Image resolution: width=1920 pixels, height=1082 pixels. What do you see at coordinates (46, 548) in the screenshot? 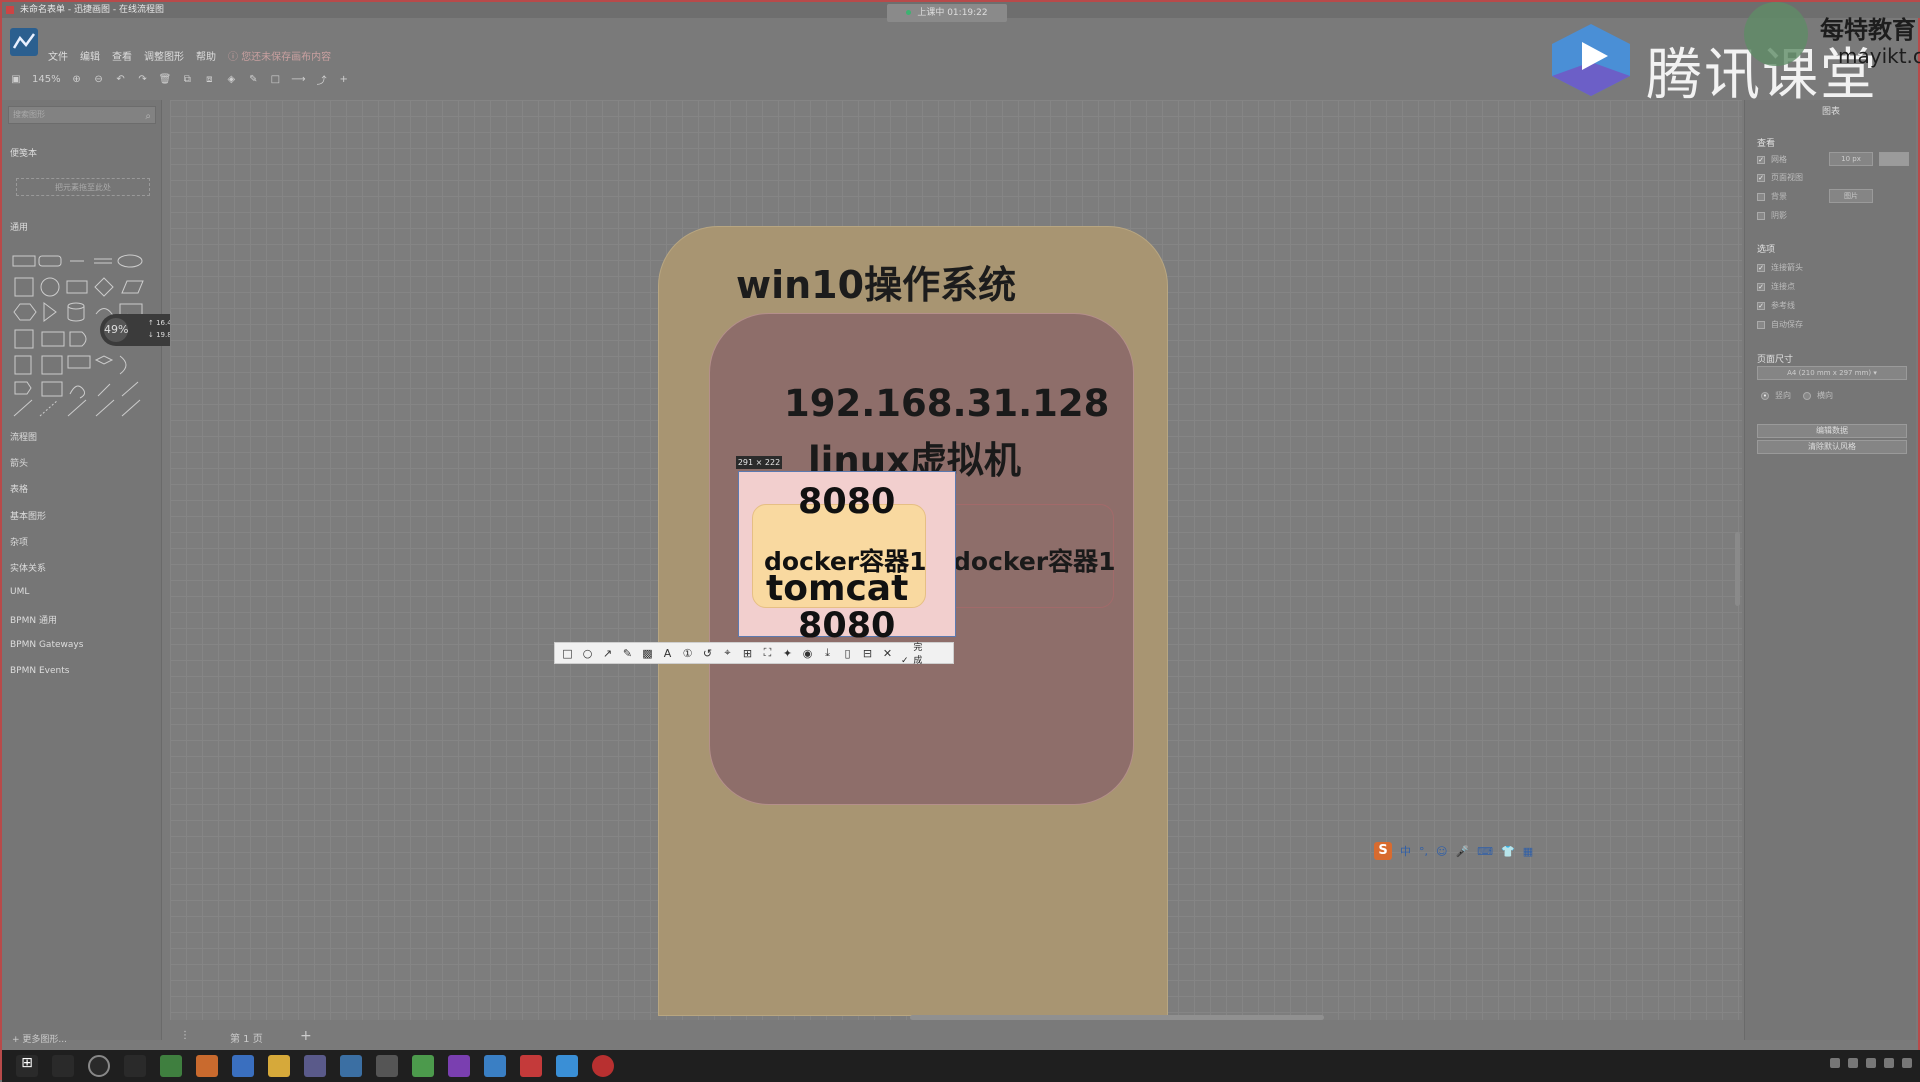
I see `category-misc: 杂项` at bounding box center [46, 548].